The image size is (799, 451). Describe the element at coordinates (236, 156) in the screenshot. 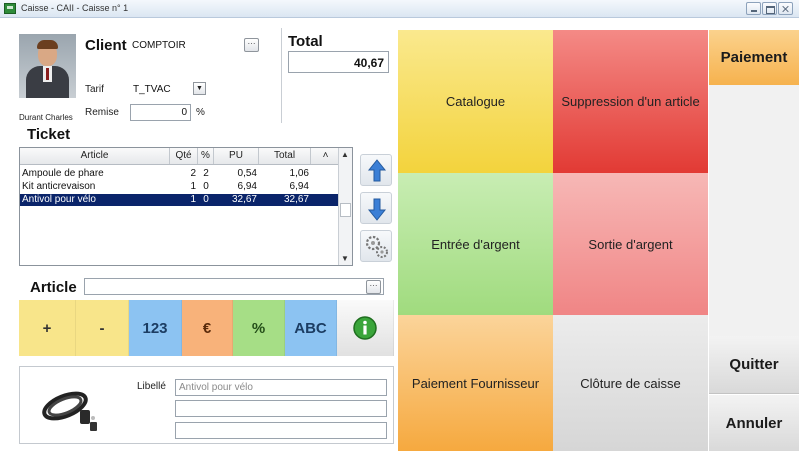

I see `col-pu: PU` at that location.